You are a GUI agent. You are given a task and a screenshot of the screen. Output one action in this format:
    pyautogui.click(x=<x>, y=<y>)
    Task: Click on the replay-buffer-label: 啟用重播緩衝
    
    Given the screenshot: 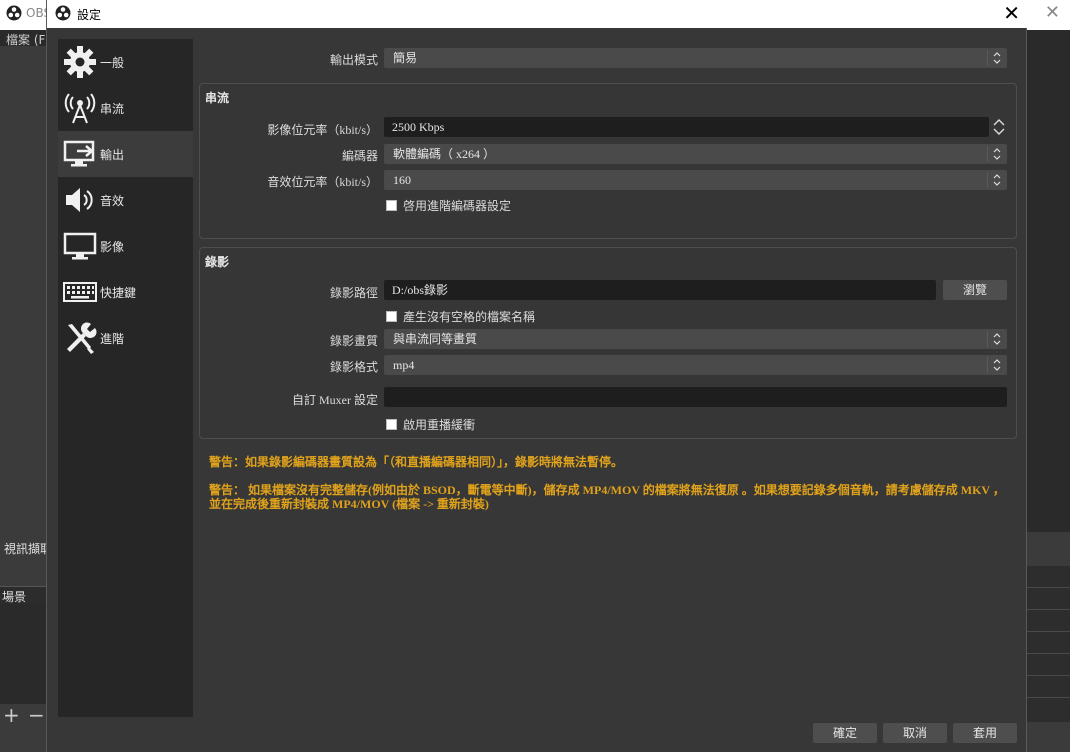 What is the action you would take?
    pyautogui.click(x=439, y=425)
    